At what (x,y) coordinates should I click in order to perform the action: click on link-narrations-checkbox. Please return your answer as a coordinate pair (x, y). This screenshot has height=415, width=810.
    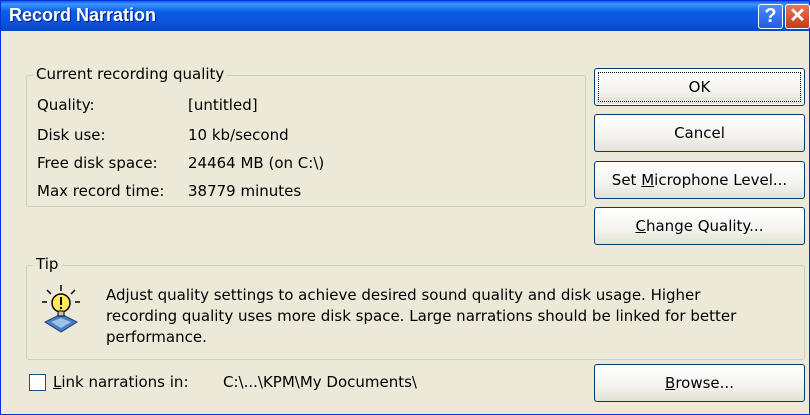
    Looking at the image, I should click on (37, 382).